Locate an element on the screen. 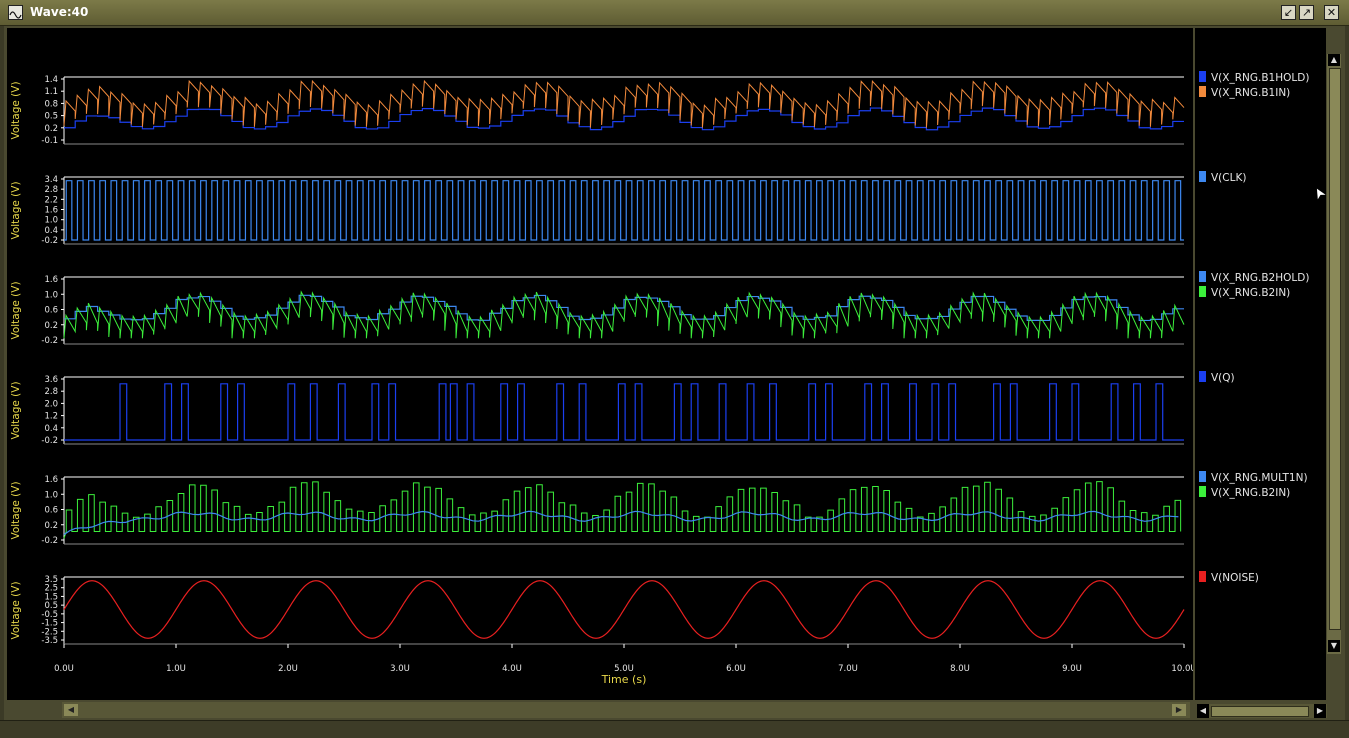 This screenshot has height=738, width=1349. x-axis-label: Time (s) is located at coordinates (624, 679).